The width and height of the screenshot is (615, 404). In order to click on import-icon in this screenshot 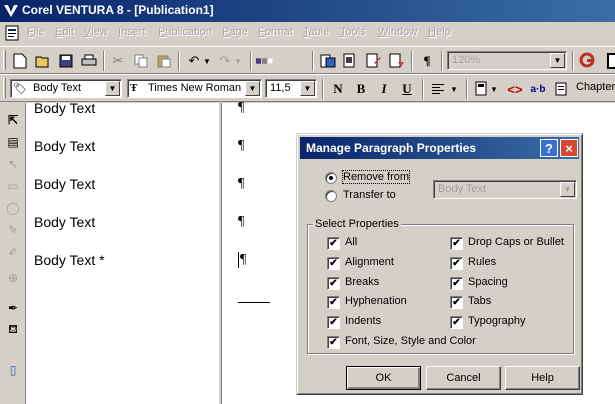, I will do `click(328, 61)`.